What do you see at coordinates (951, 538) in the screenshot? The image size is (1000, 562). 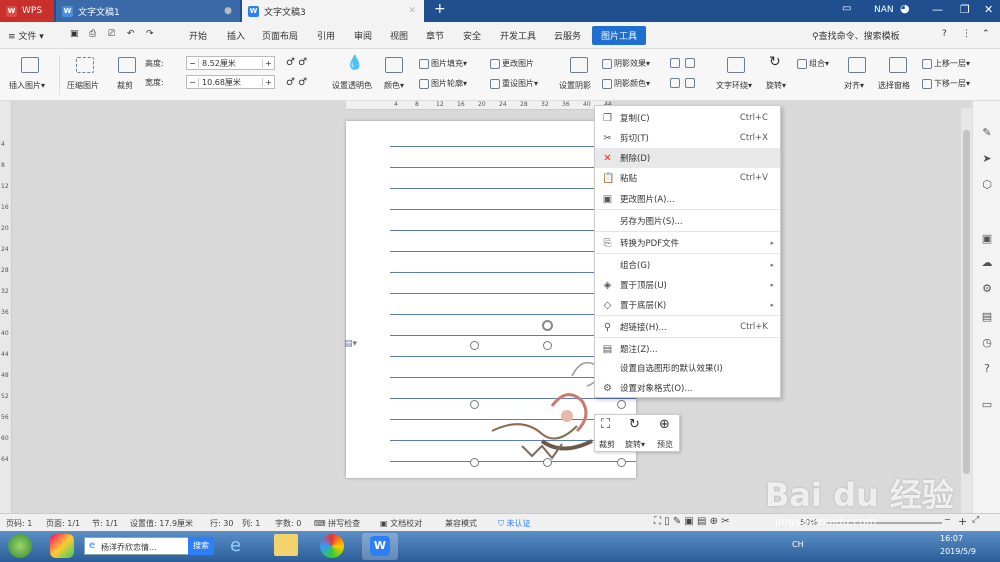 I see `clock-time: 16:07` at bounding box center [951, 538].